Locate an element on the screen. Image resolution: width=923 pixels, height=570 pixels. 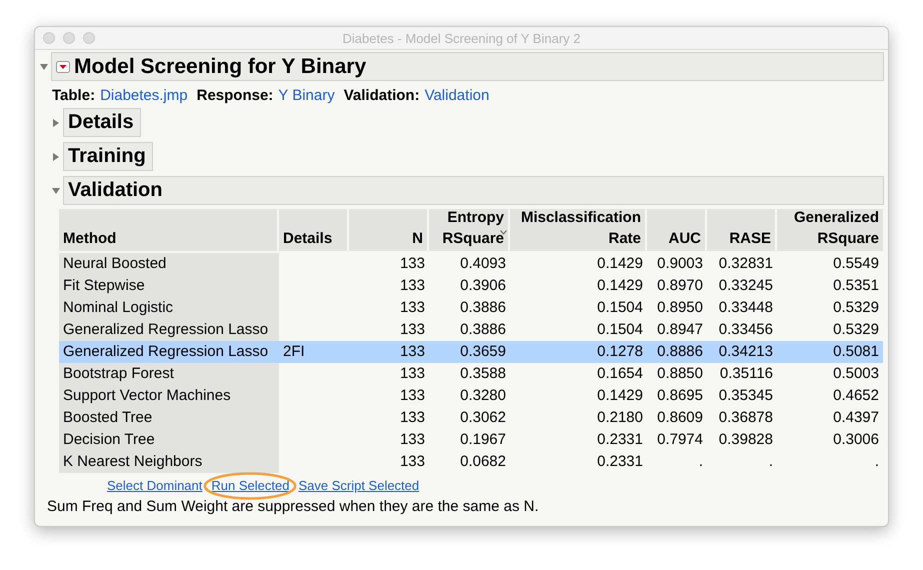
table-cell-text: 0.1967 is located at coordinates (483, 440).